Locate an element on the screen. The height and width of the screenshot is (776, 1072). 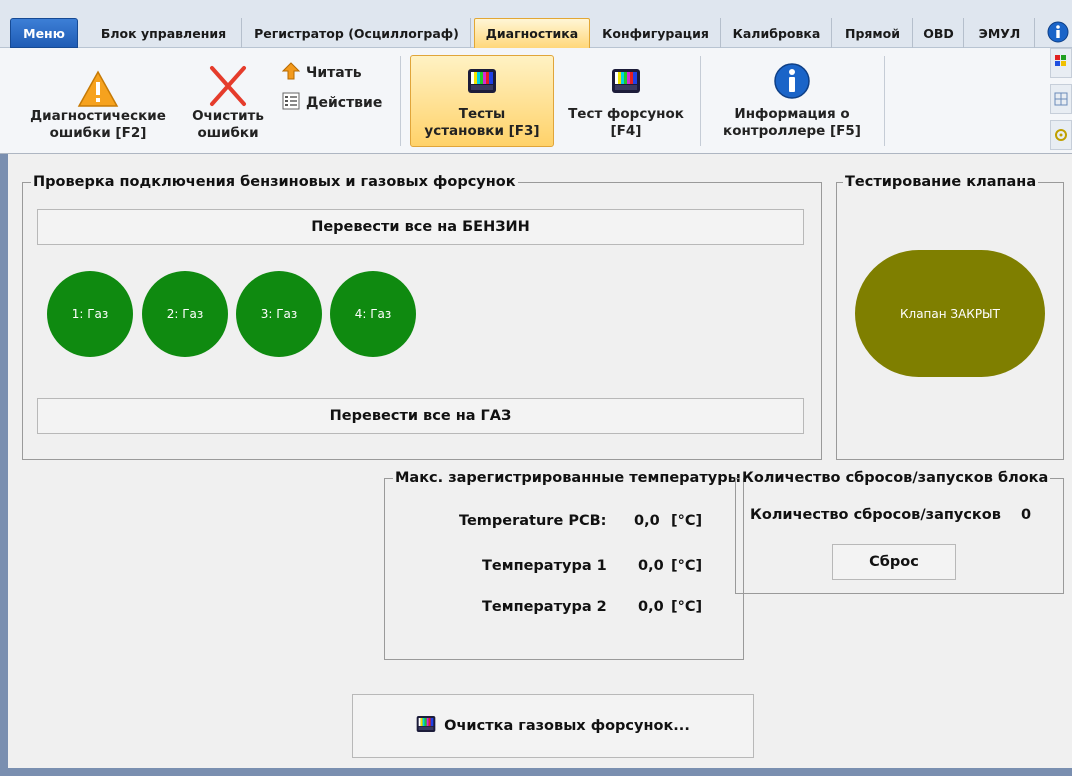
temp-pcb-value: 0,0 is located at coordinates (647, 521).